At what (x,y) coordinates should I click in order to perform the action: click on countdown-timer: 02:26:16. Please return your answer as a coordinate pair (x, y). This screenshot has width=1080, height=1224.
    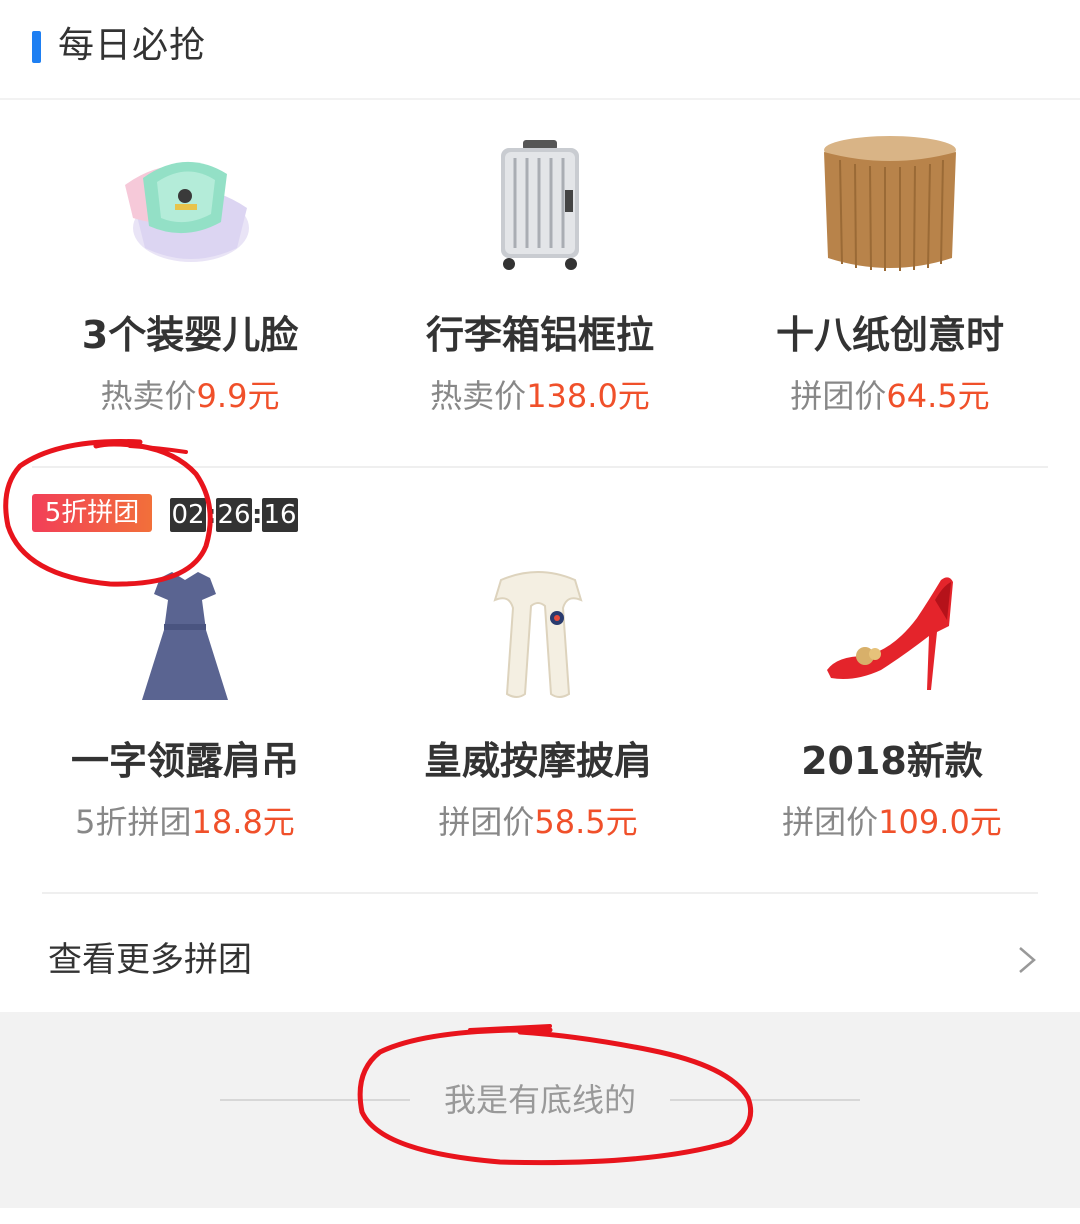
    Looking at the image, I should click on (234, 515).